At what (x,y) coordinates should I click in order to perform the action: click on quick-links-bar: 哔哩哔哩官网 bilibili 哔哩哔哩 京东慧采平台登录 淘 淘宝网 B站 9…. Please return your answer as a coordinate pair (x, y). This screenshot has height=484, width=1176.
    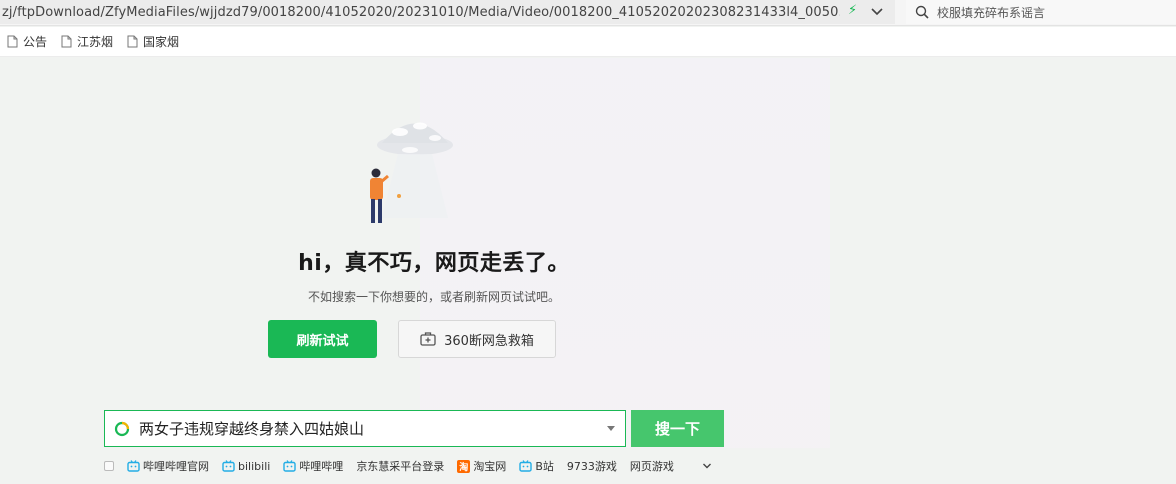
    Looking at the image, I should click on (408, 466).